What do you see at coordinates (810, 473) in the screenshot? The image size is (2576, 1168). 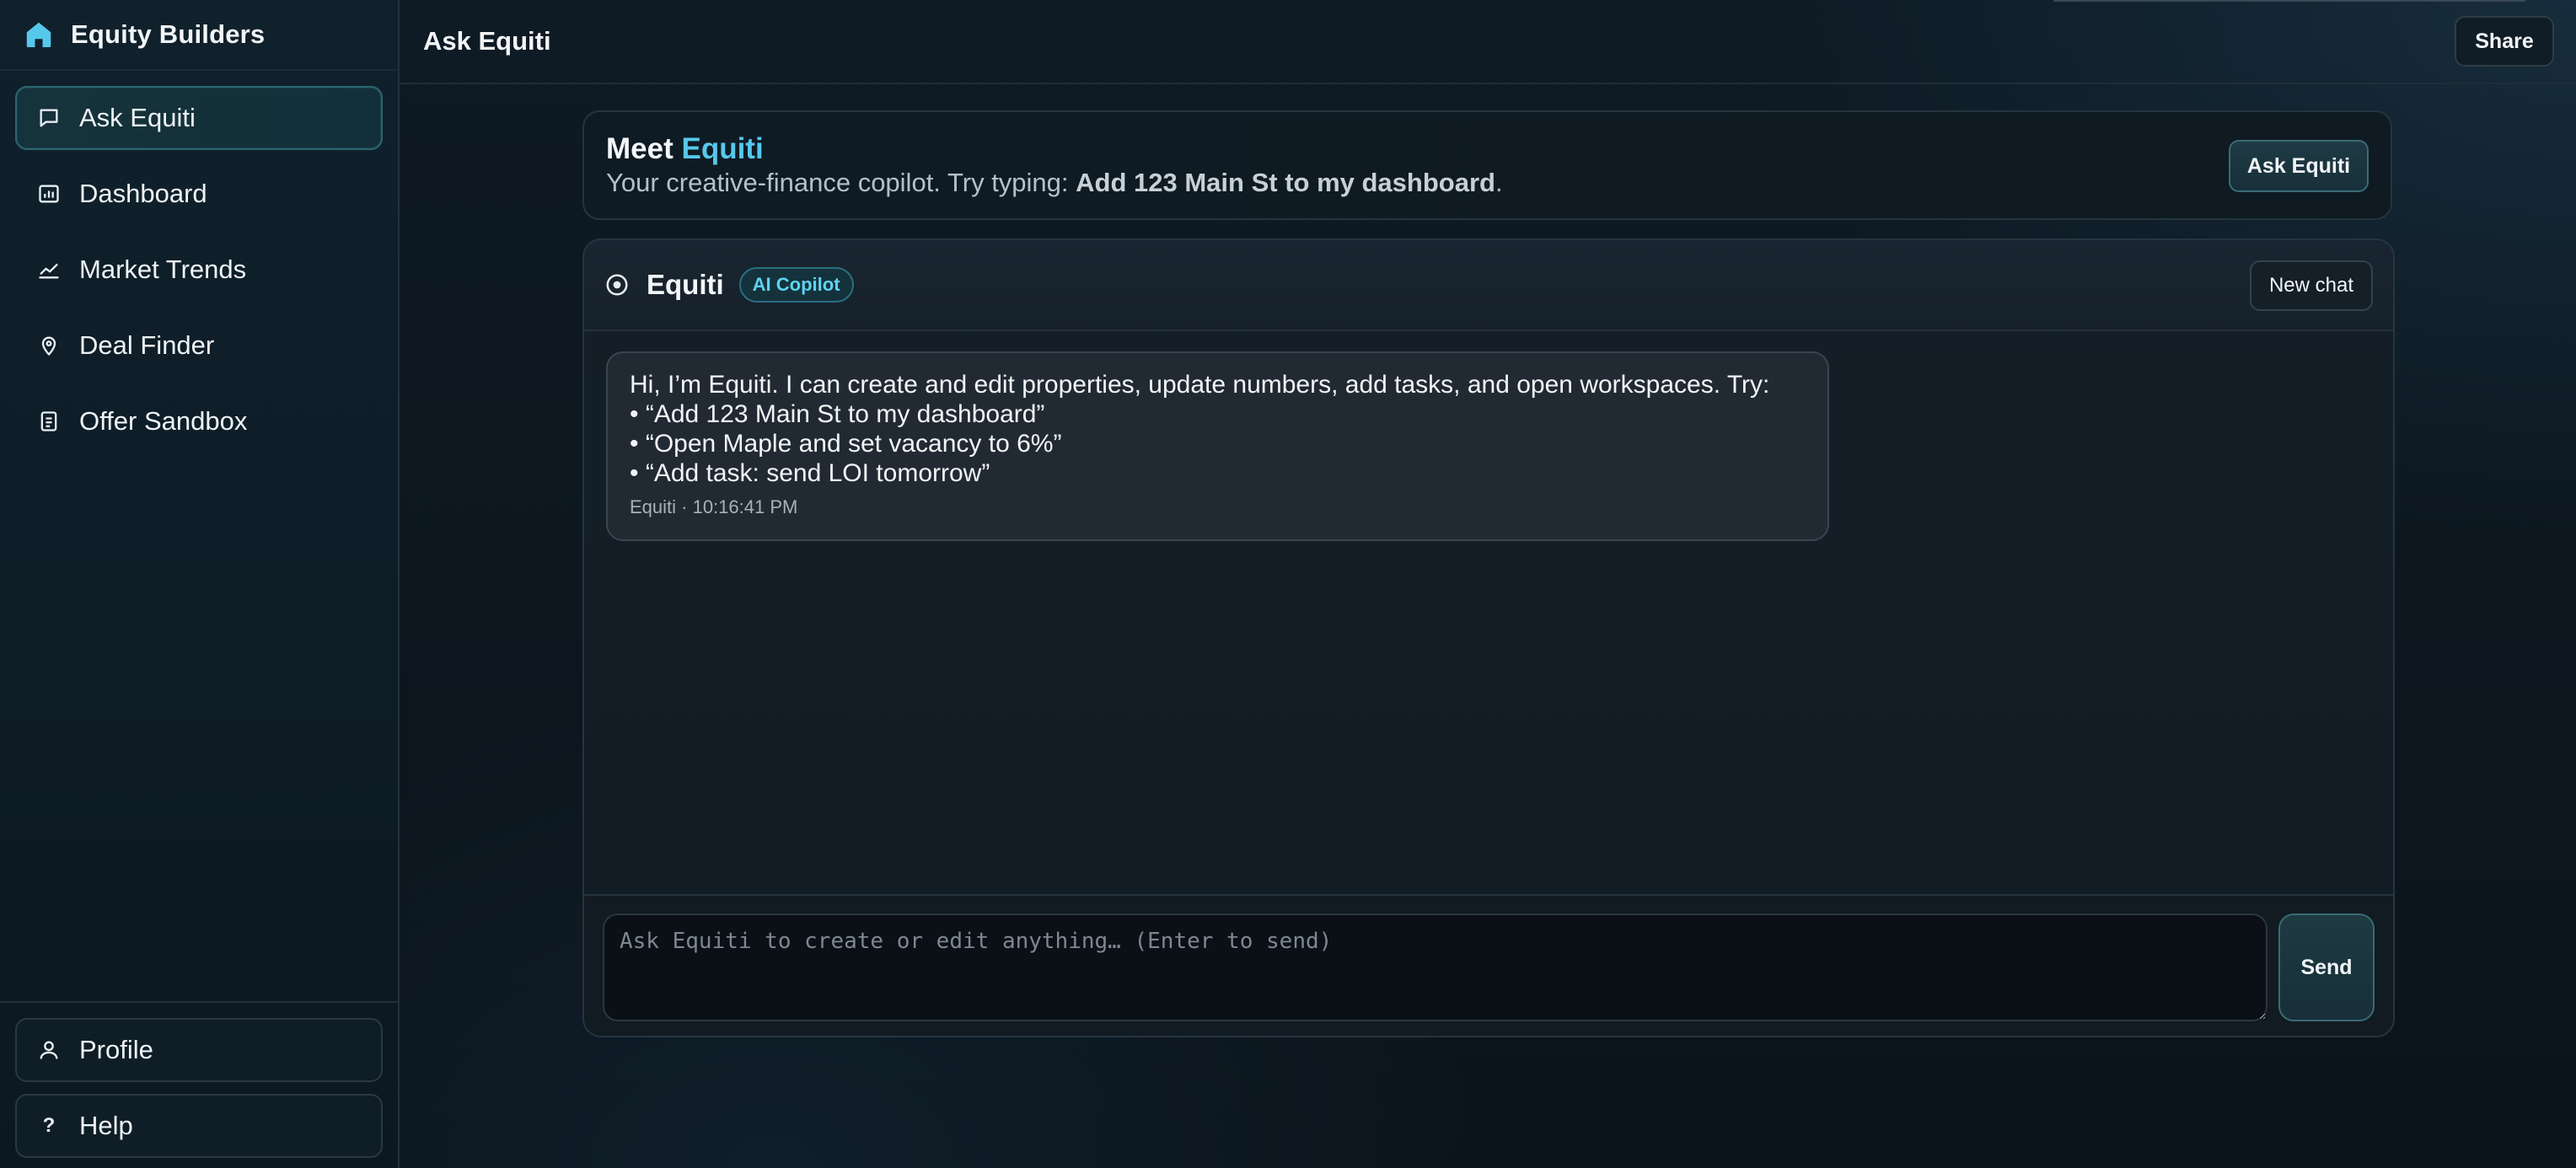 I see `message-line: • “Add task: send LOI tomorrow”` at bounding box center [810, 473].